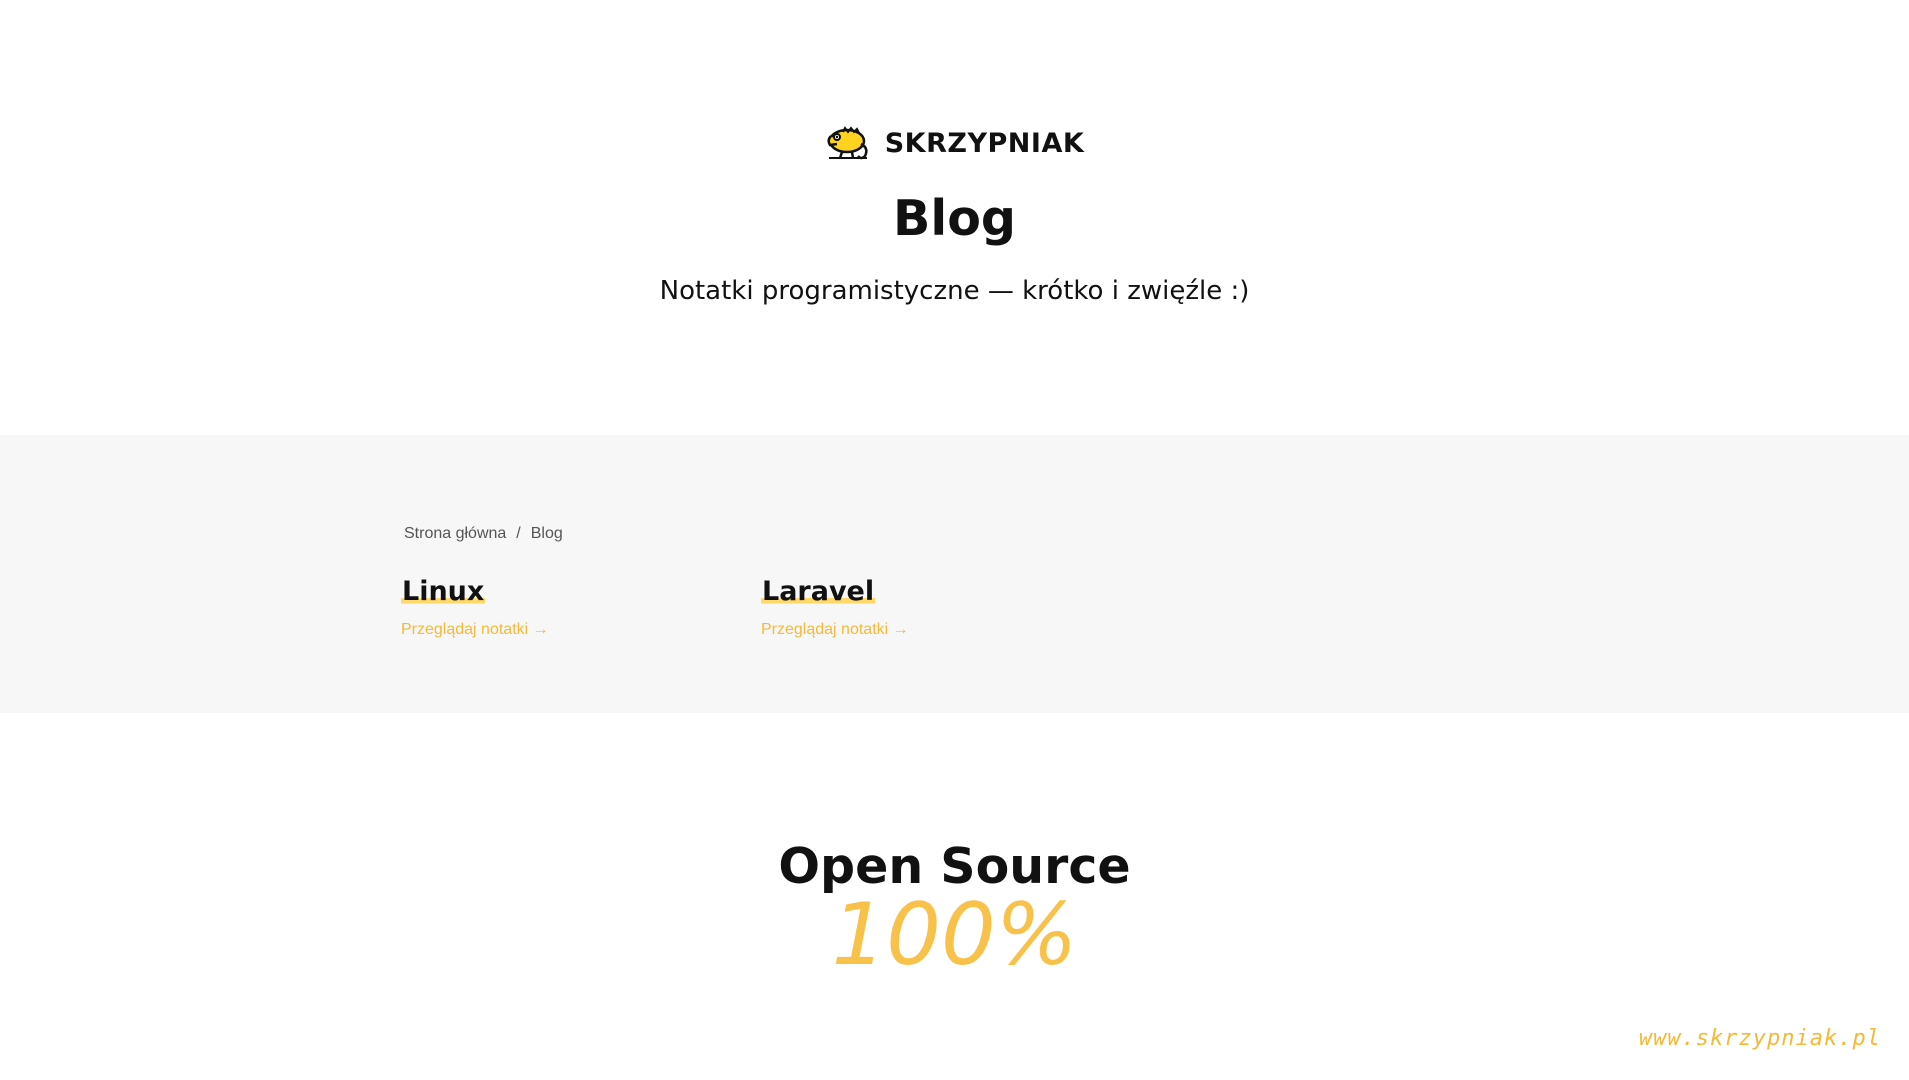 The image size is (1909, 1080). I want to click on page-title: Blog, so click(954, 218).